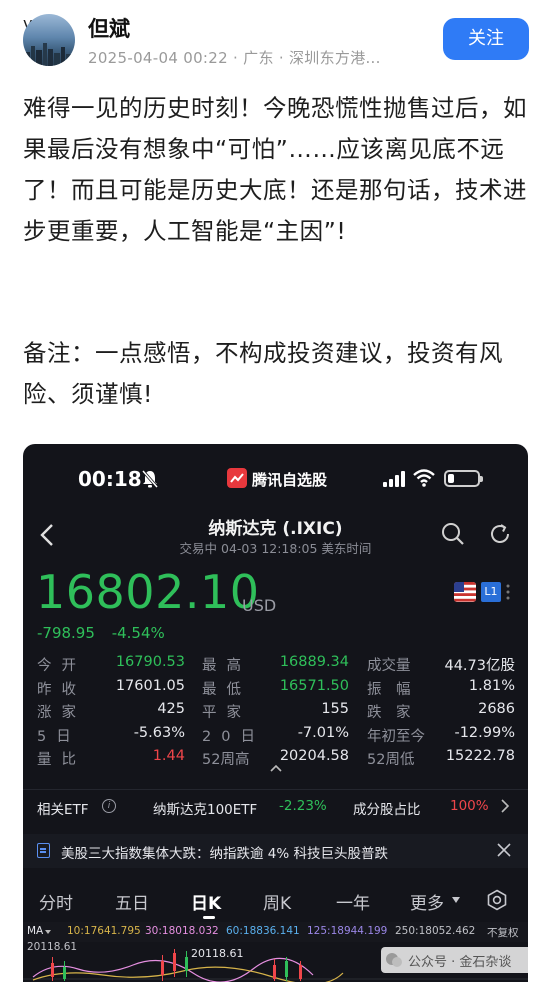  Describe the element at coordinates (148, 592) in the screenshot. I see `index-price: 16802.10` at that location.